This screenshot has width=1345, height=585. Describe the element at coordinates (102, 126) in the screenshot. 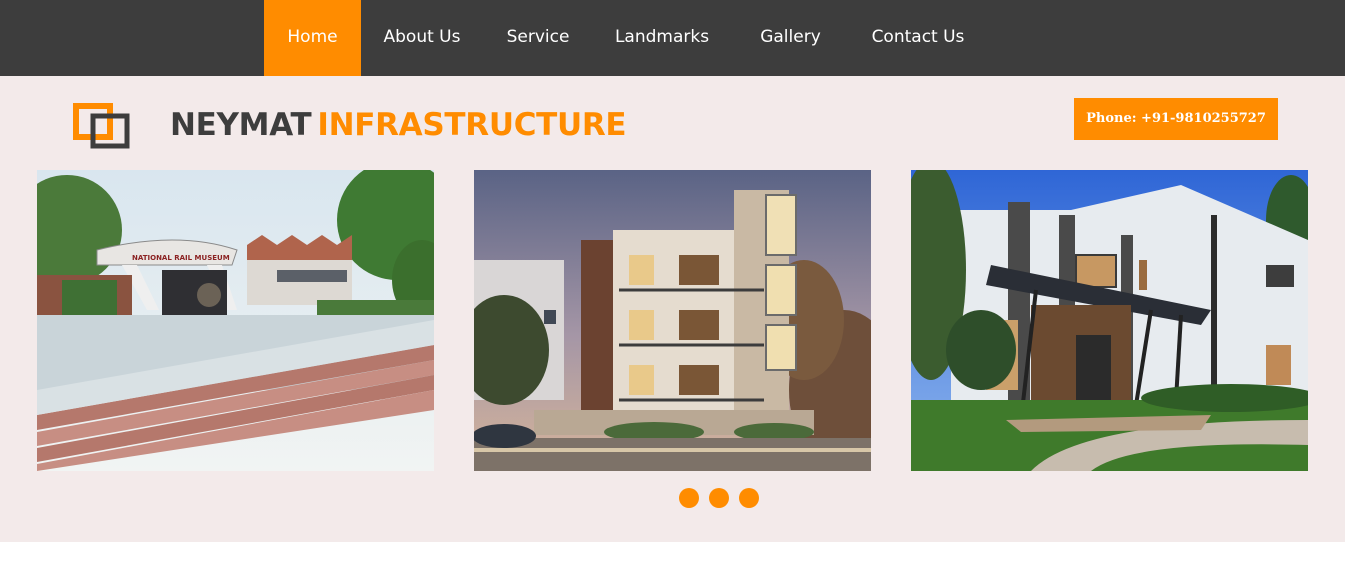

I see `overlapping-squares-icon` at that location.